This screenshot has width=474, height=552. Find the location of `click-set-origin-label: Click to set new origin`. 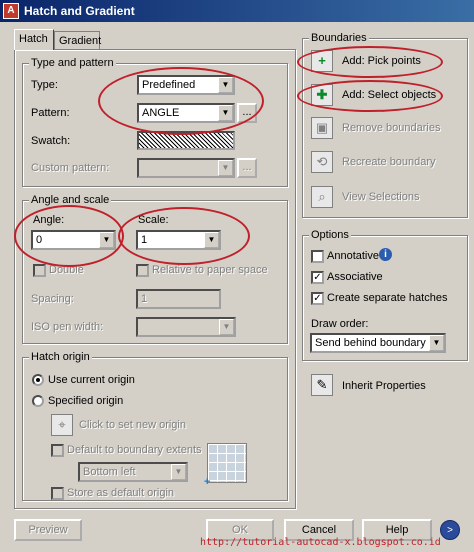

click-set-origin-label: Click to set new origin is located at coordinates (132, 425).